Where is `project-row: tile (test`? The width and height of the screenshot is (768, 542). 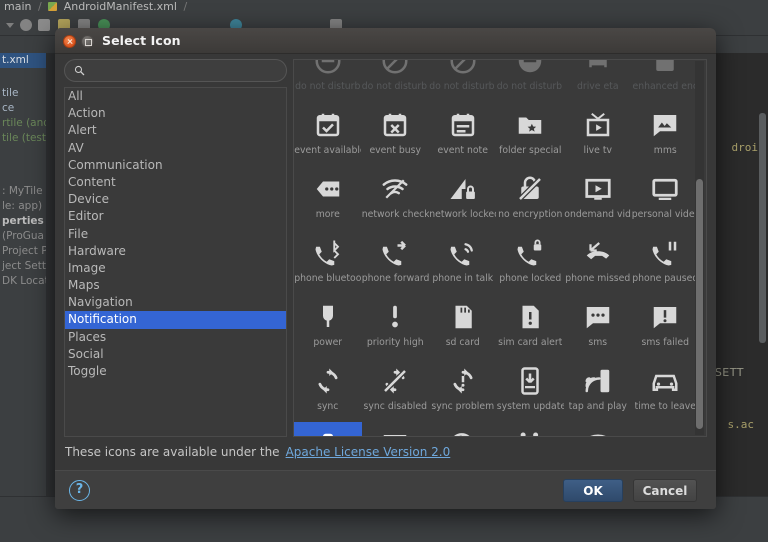 project-row: tile (test is located at coordinates (23, 138).